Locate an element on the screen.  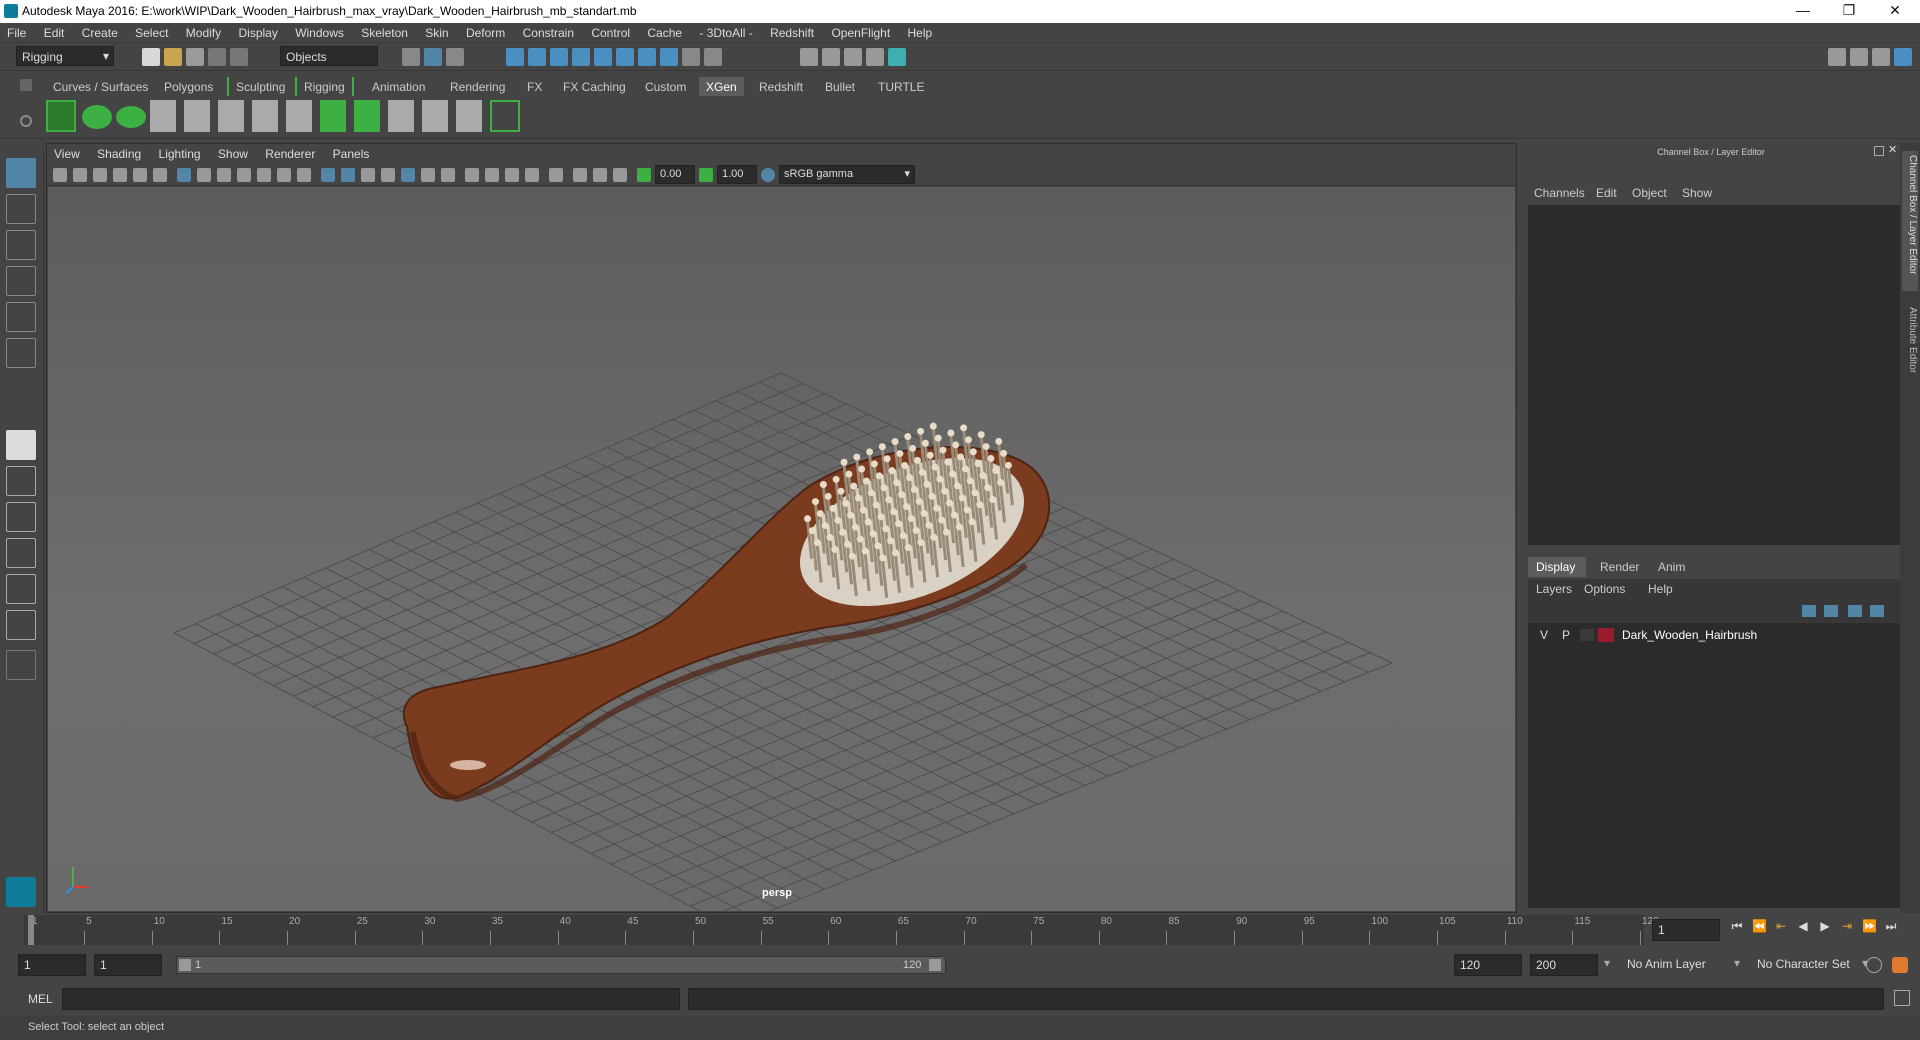
xgen-description-icon is located at coordinates (131, 117).